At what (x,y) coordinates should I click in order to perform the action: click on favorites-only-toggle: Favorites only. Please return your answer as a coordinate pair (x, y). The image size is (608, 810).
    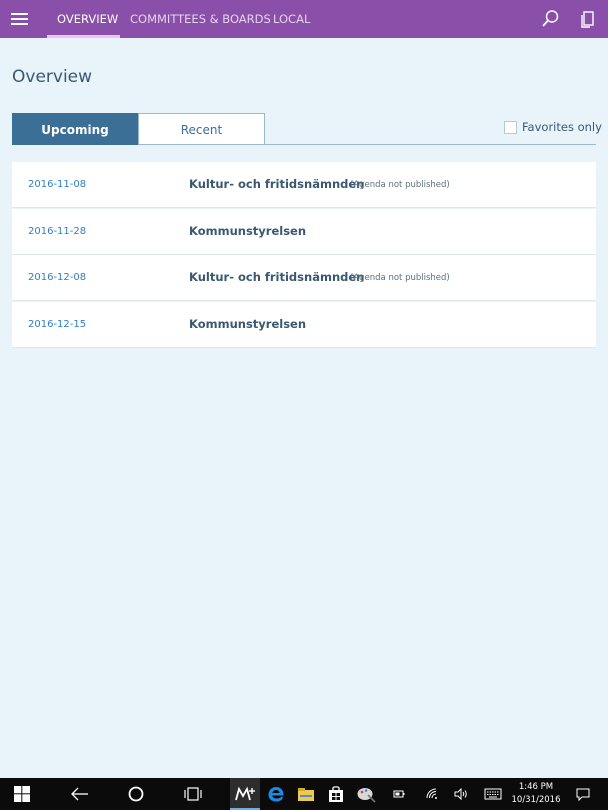
    Looking at the image, I should click on (553, 127).